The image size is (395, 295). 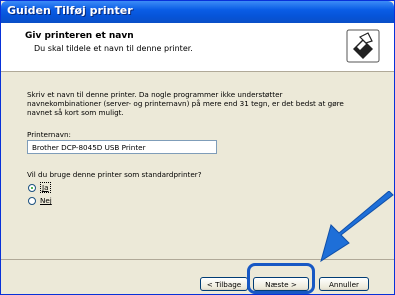 What do you see at coordinates (344, 284) in the screenshot?
I see `cancel-button: Annuller` at bounding box center [344, 284].